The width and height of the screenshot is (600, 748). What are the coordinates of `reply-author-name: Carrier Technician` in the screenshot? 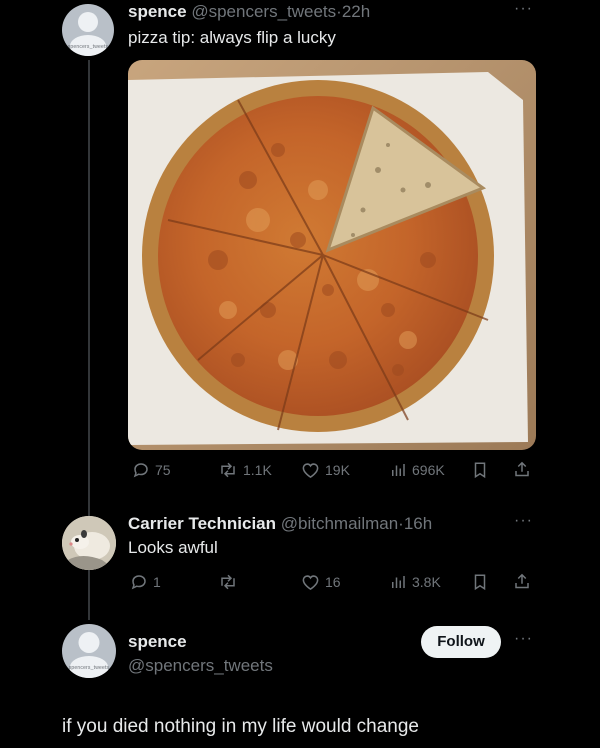 It's located at (202, 523).